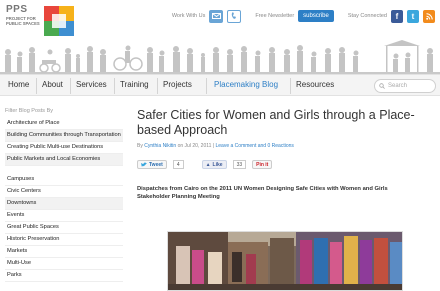 The height and width of the screenshot is (291, 440). What do you see at coordinates (286, 164) in the screenshot?
I see `share-bar: Tweet 4 ▲ Like 33 Pin it` at bounding box center [286, 164].